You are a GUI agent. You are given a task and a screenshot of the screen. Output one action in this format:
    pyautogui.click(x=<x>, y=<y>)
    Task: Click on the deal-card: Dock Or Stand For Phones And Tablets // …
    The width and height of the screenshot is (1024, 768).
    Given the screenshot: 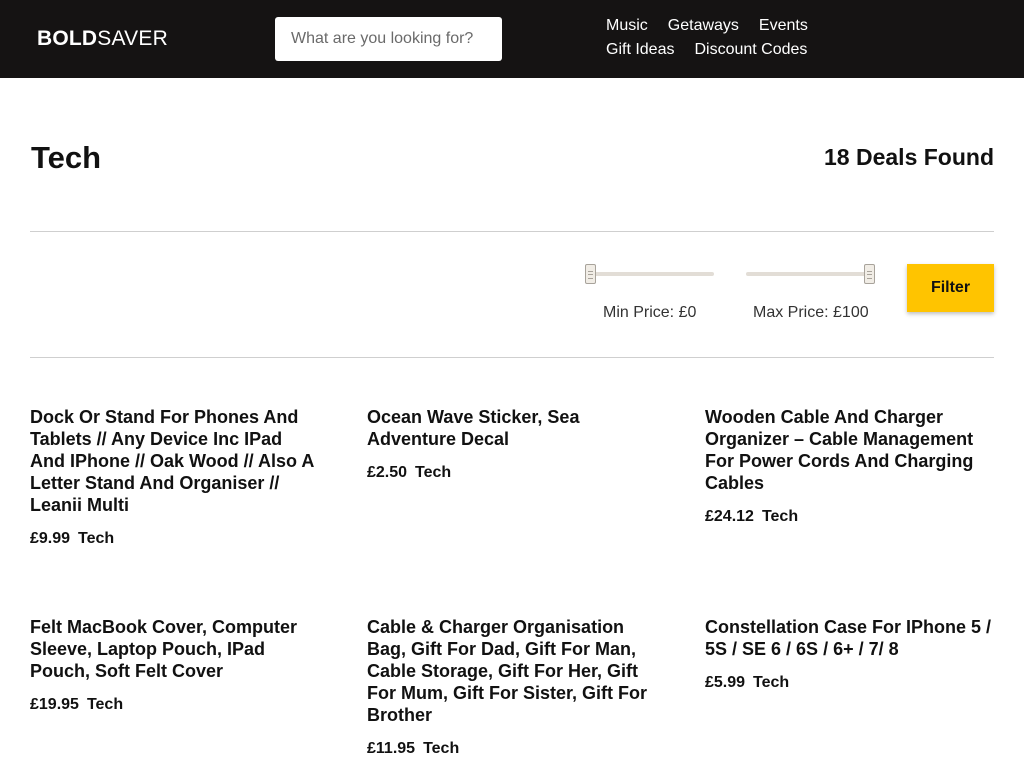 What is the action you would take?
    pyautogui.click(x=175, y=477)
    